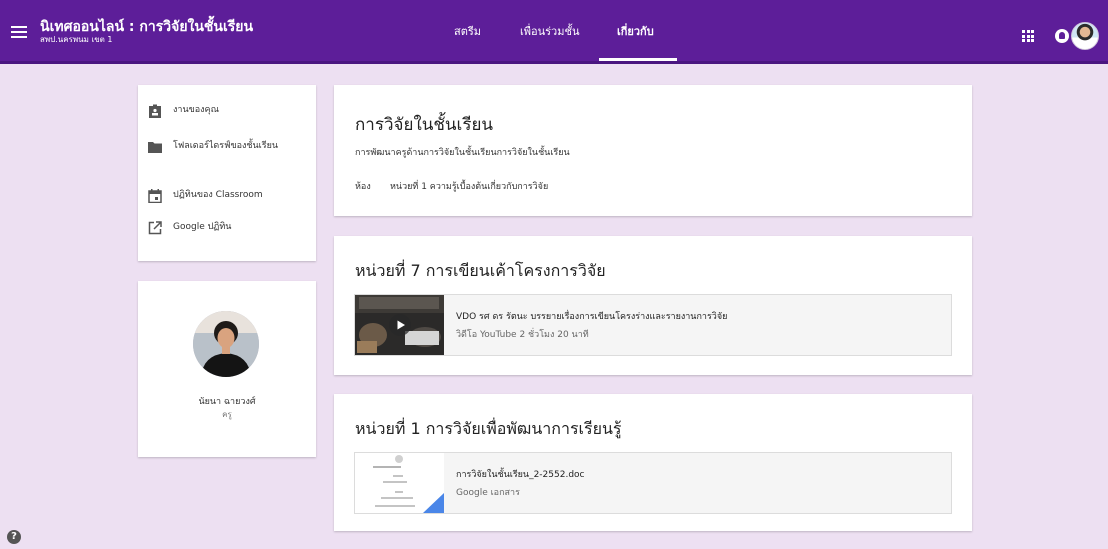 Image resolution: width=1108 pixels, height=549 pixels. I want to click on notifications-icon, so click(1062, 36).